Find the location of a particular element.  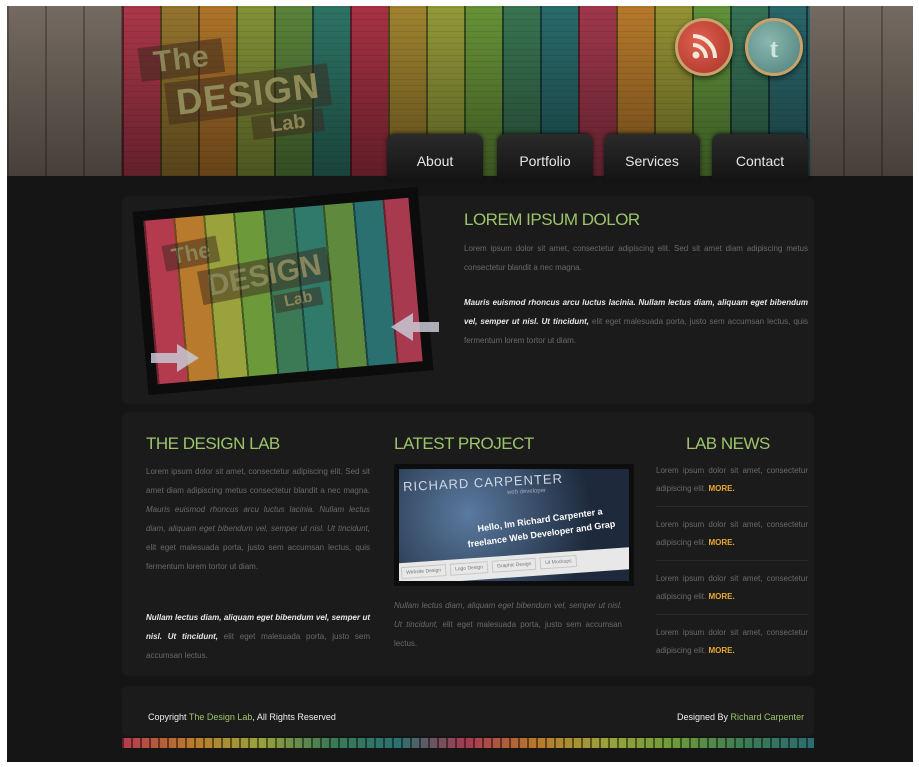

designer-link: Richard Carpenter is located at coordinates (768, 717).